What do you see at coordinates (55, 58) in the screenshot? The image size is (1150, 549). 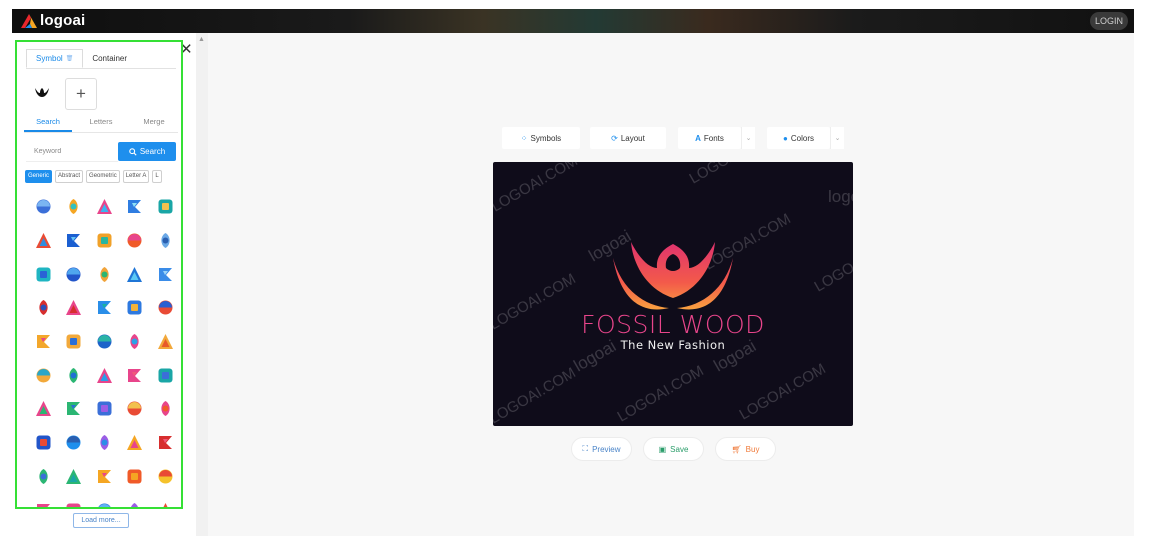 I see `tab-symbol: Symbol 🗑` at bounding box center [55, 58].